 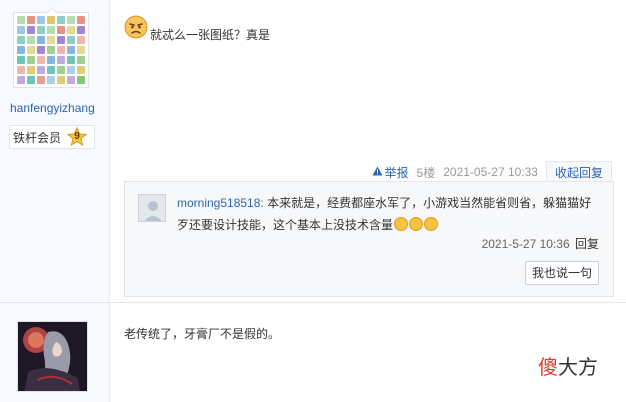 What do you see at coordinates (313, 302) in the screenshot?
I see `post-divider` at bounding box center [313, 302].